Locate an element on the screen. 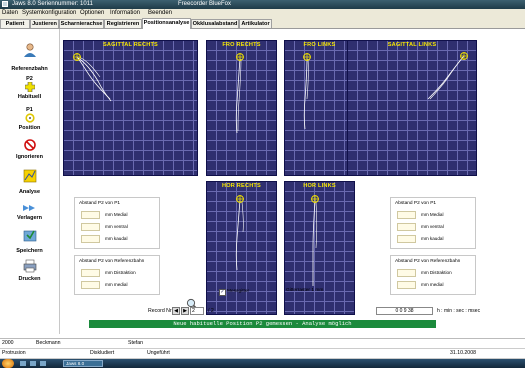  menu-systemkonfiguration: Systemkonfiguration is located at coordinates (49, 13).